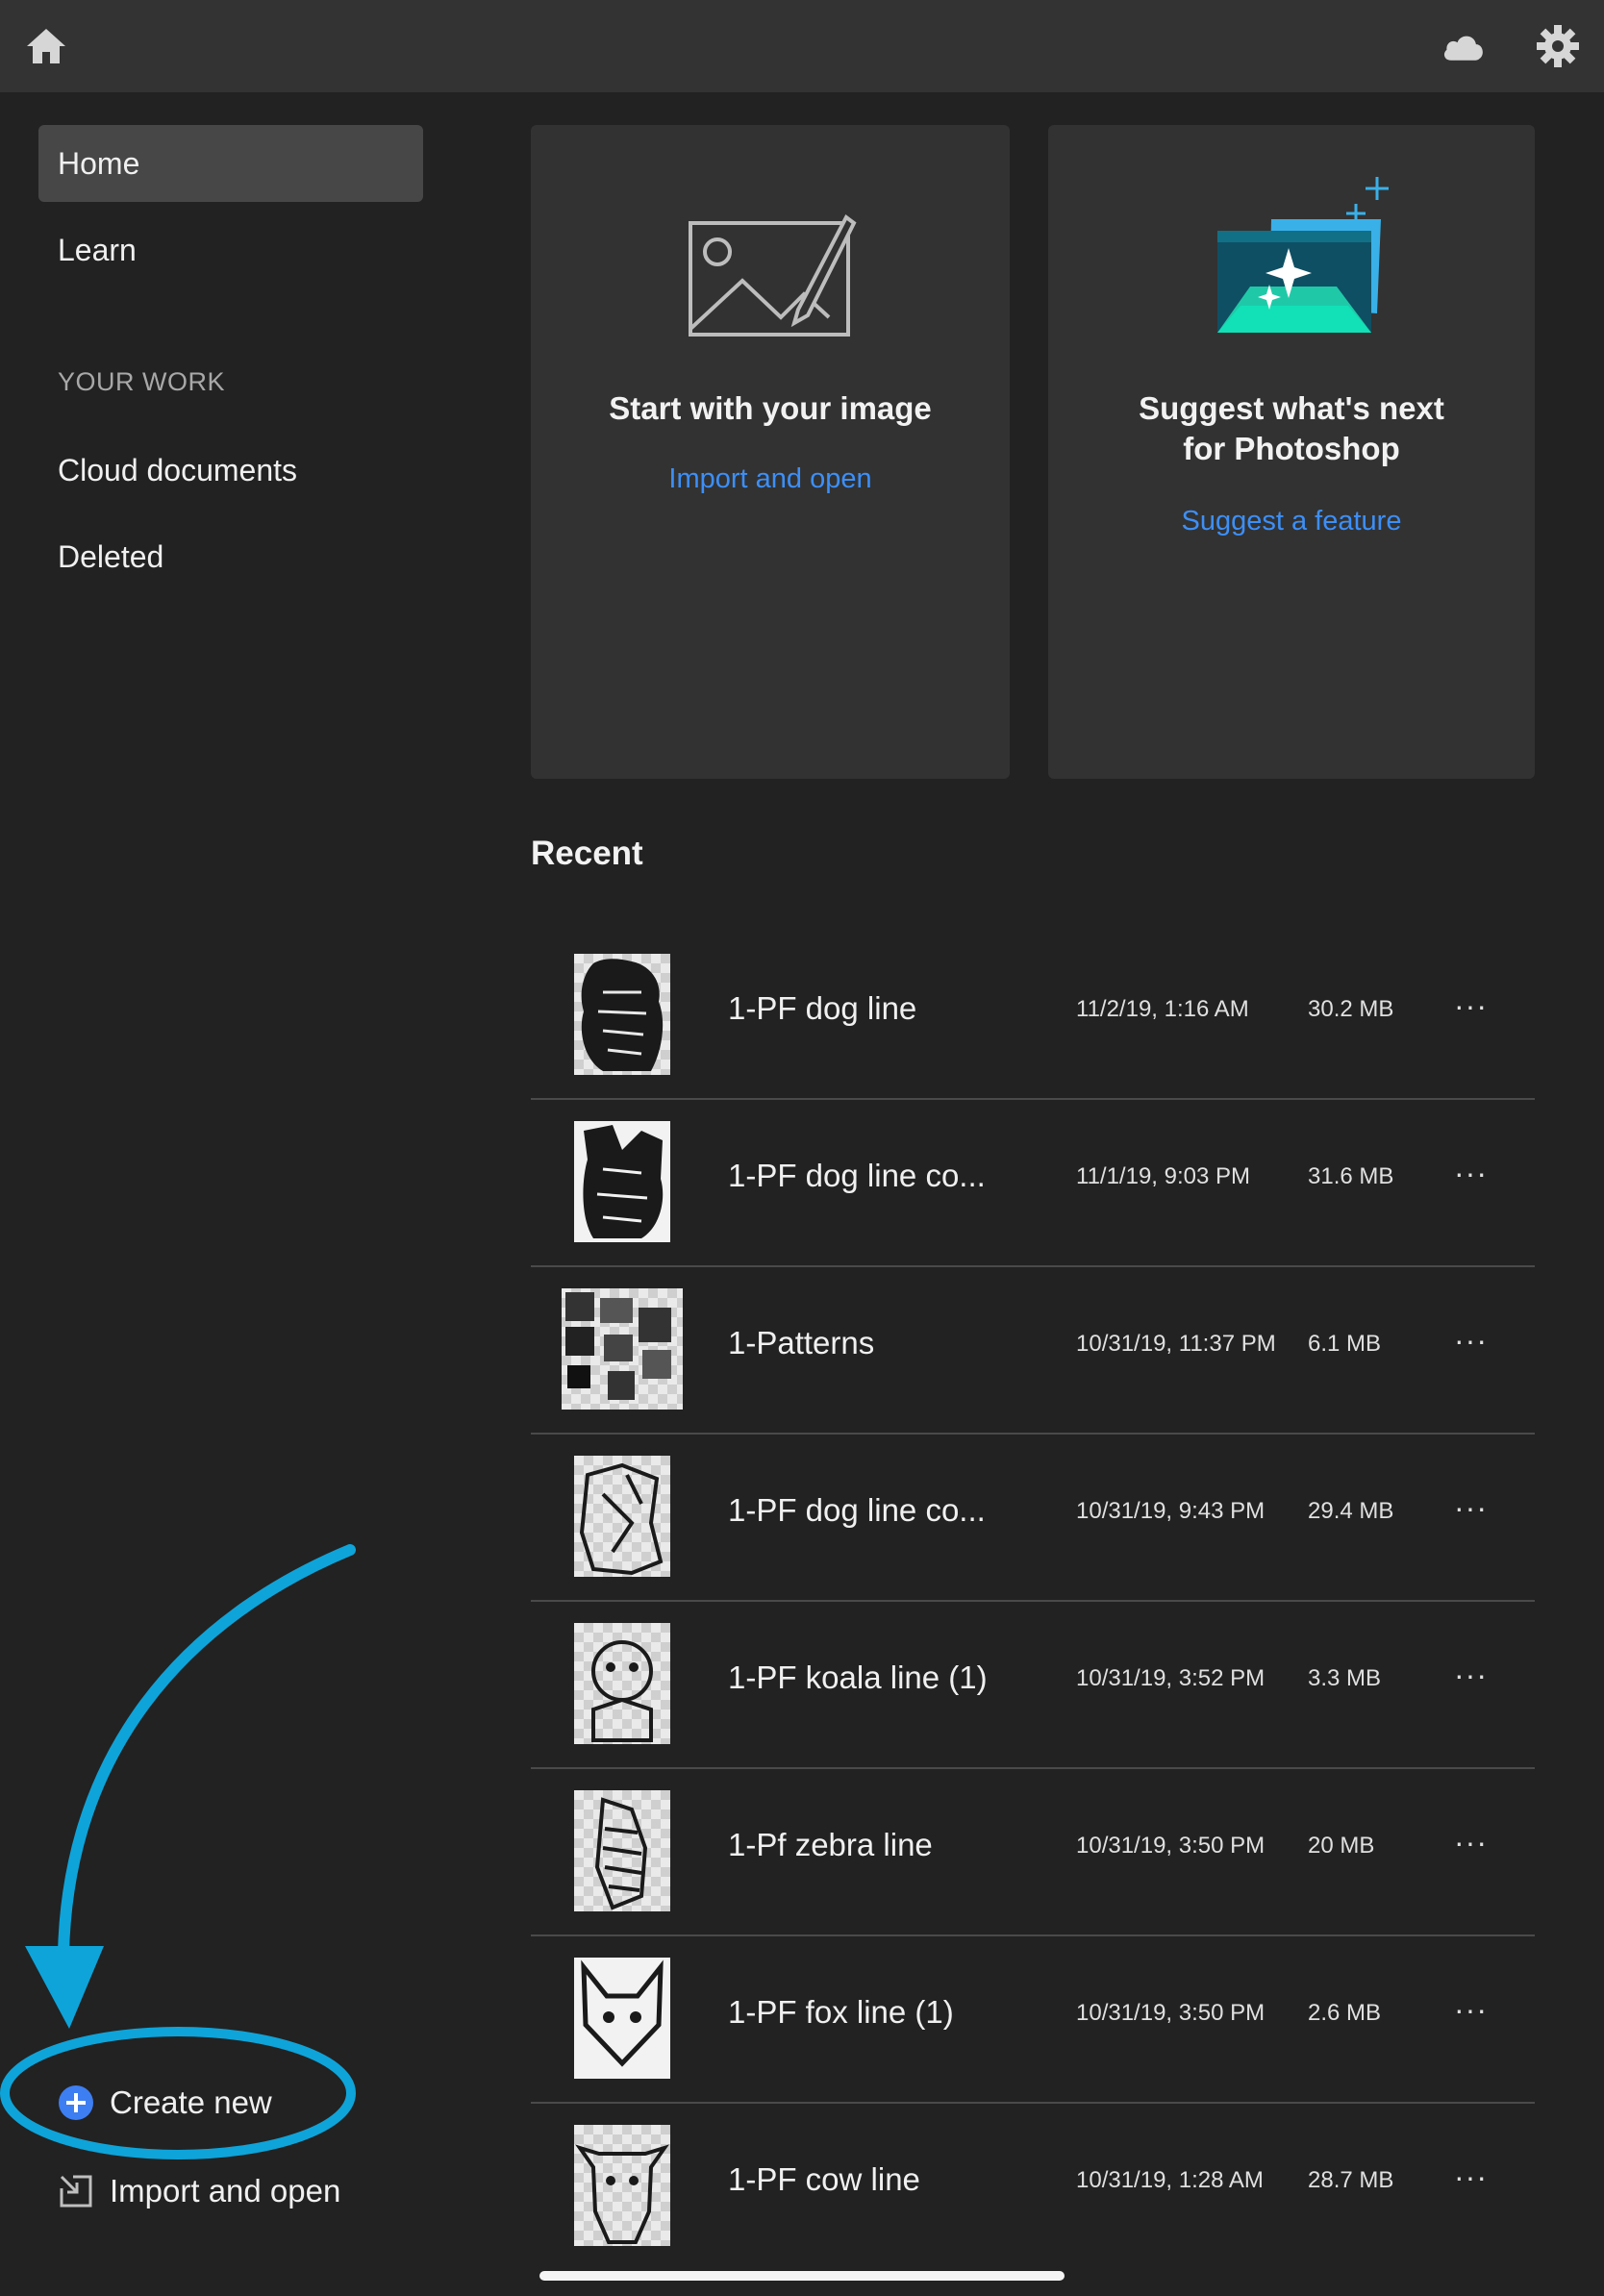 This screenshot has height=2296, width=1604. What do you see at coordinates (1558, 46) in the screenshot?
I see `gear-icon` at bounding box center [1558, 46].